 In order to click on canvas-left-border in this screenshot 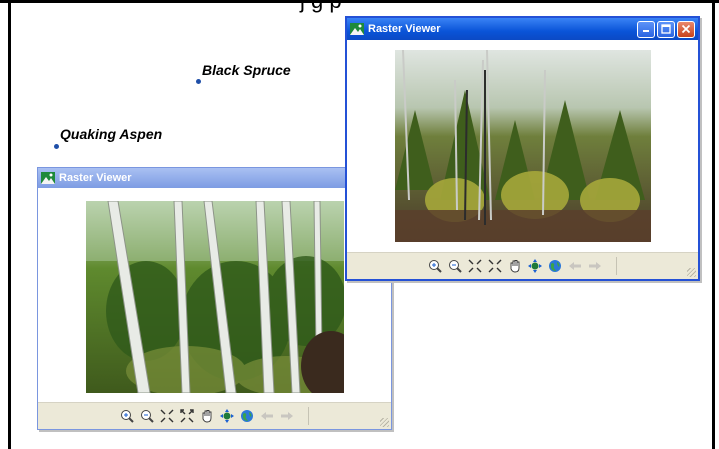, I will do `click(9, 224)`.